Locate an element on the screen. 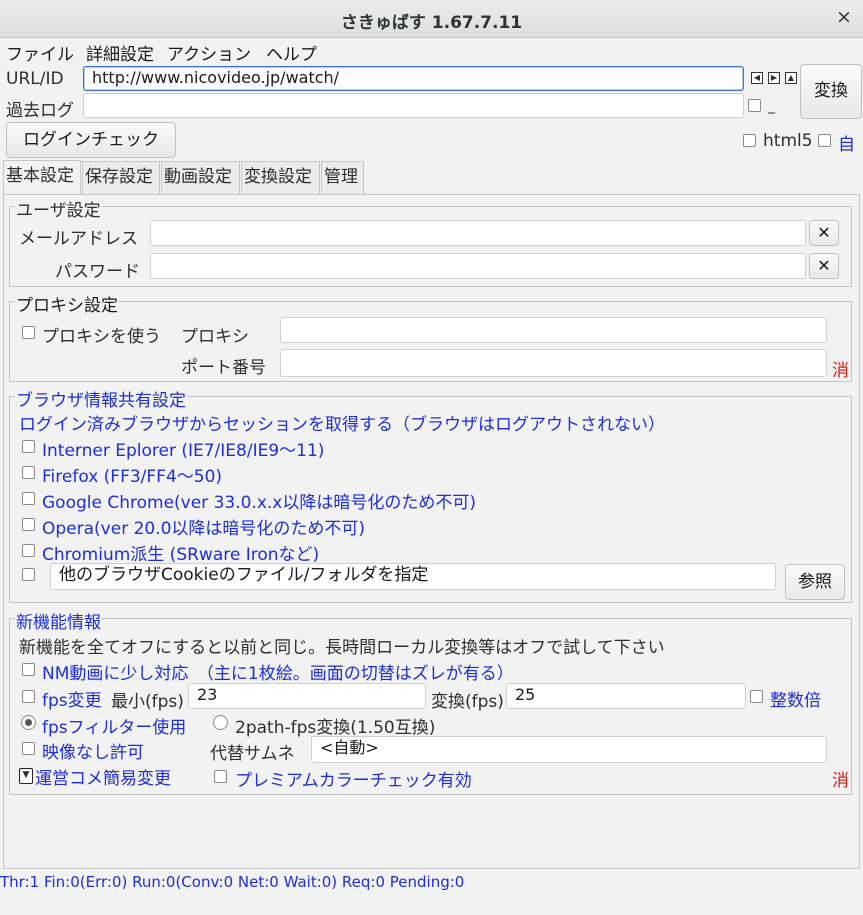 The width and height of the screenshot is (863, 915). other-browser-checkbox is located at coordinates (28, 574).